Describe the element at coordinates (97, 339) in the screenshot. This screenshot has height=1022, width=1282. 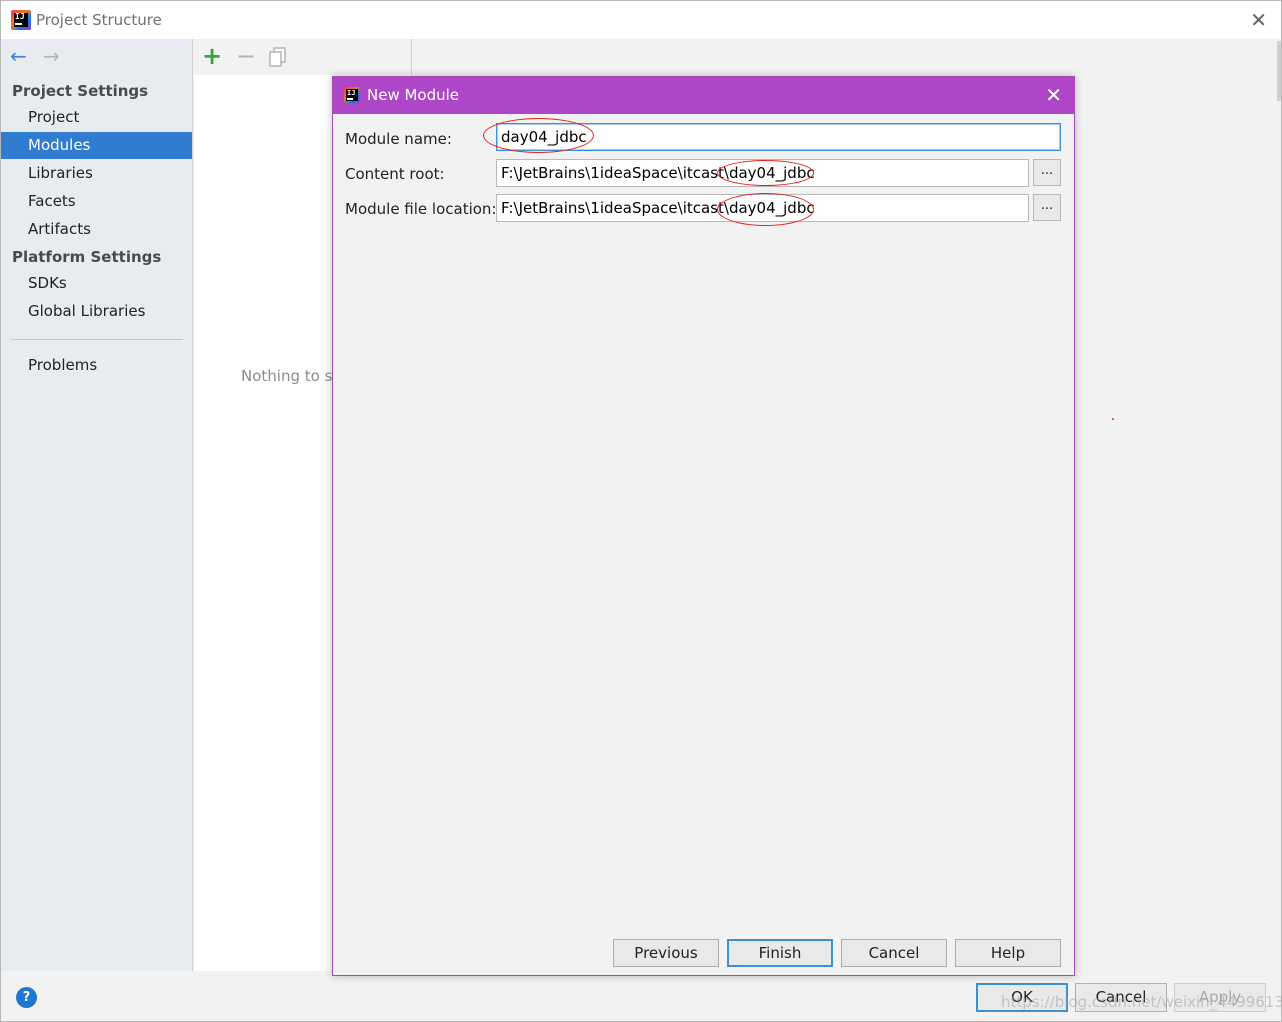
I see `sidebar-divider` at that location.